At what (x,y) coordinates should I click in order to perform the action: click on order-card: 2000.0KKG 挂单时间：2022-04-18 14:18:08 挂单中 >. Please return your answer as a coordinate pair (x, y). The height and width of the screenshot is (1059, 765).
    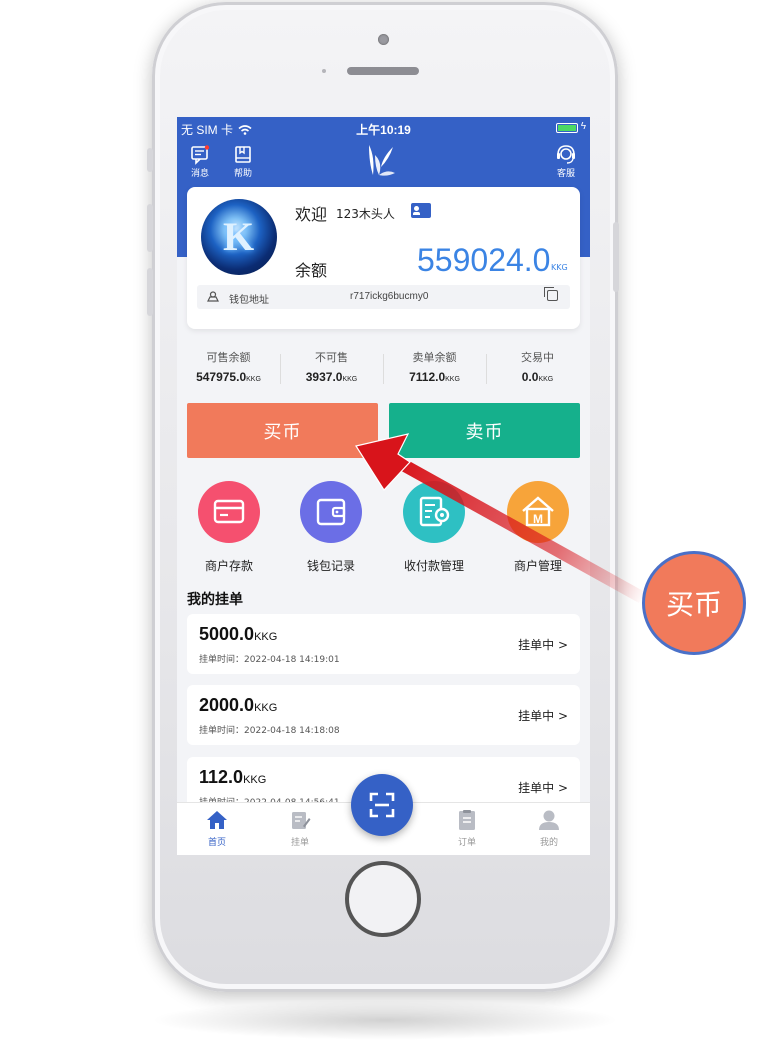
    Looking at the image, I should click on (383, 715).